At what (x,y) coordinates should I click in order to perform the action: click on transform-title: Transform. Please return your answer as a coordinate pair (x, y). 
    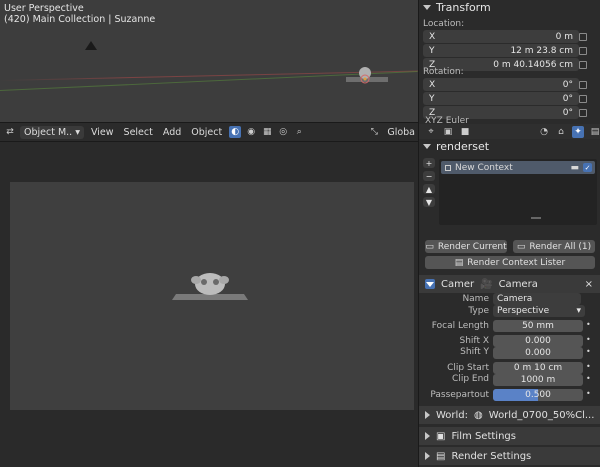
    Looking at the image, I should click on (463, 7).